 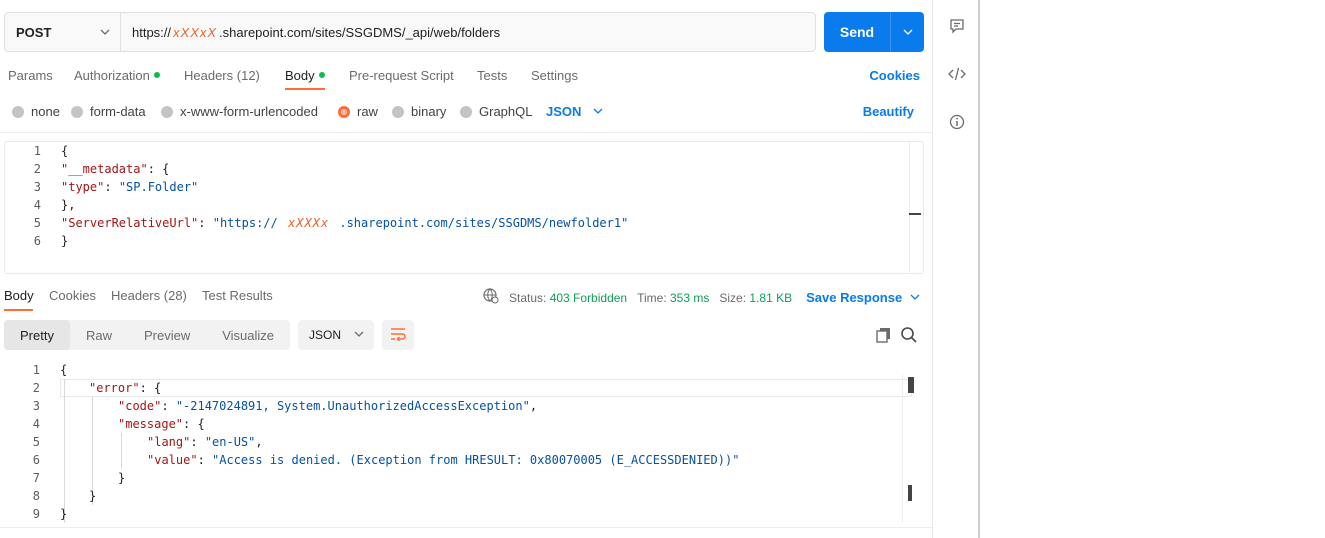 I want to click on tab-label: Tests, so click(x=492, y=75).